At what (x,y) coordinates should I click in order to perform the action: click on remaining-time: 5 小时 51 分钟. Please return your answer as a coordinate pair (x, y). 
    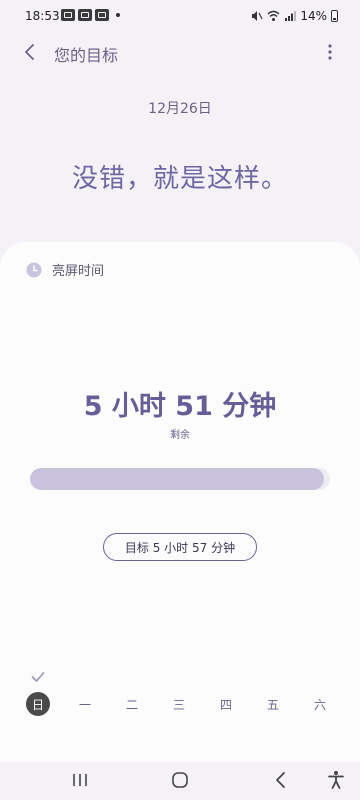
    Looking at the image, I should click on (180, 406).